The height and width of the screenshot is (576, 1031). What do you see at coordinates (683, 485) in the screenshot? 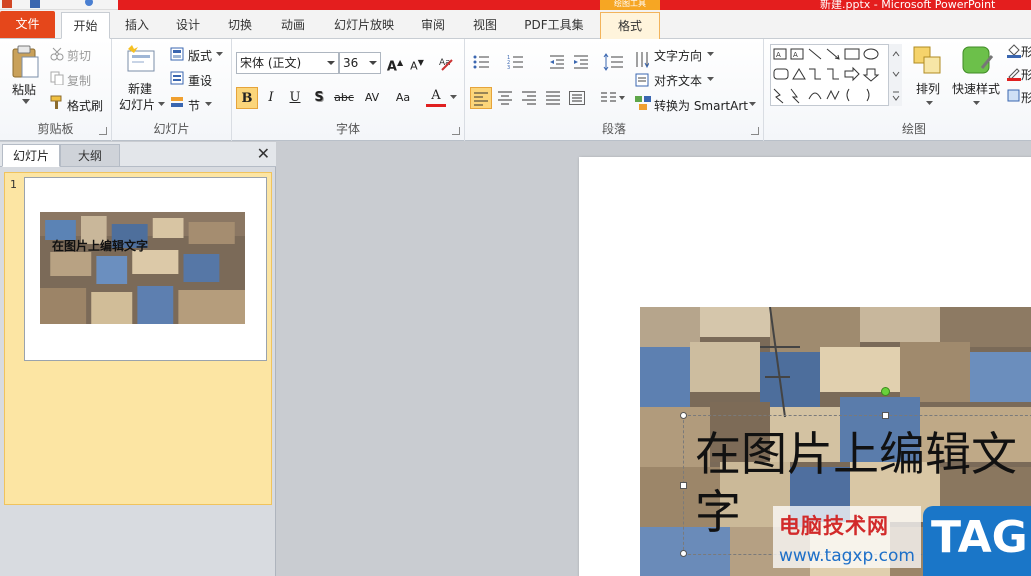
I see `resize-handle-left` at bounding box center [683, 485].